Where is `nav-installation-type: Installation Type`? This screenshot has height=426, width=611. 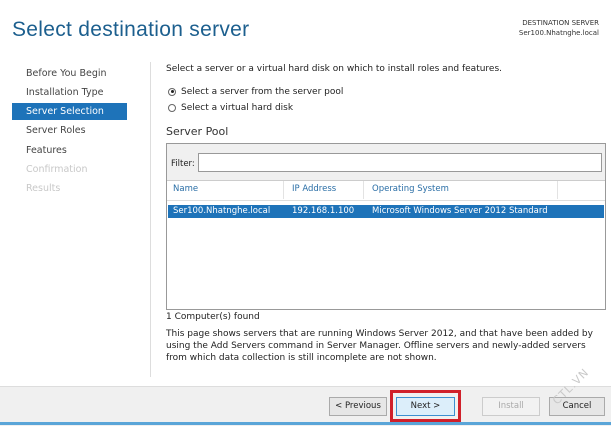
nav-installation-type: Installation Type is located at coordinates (69, 92).